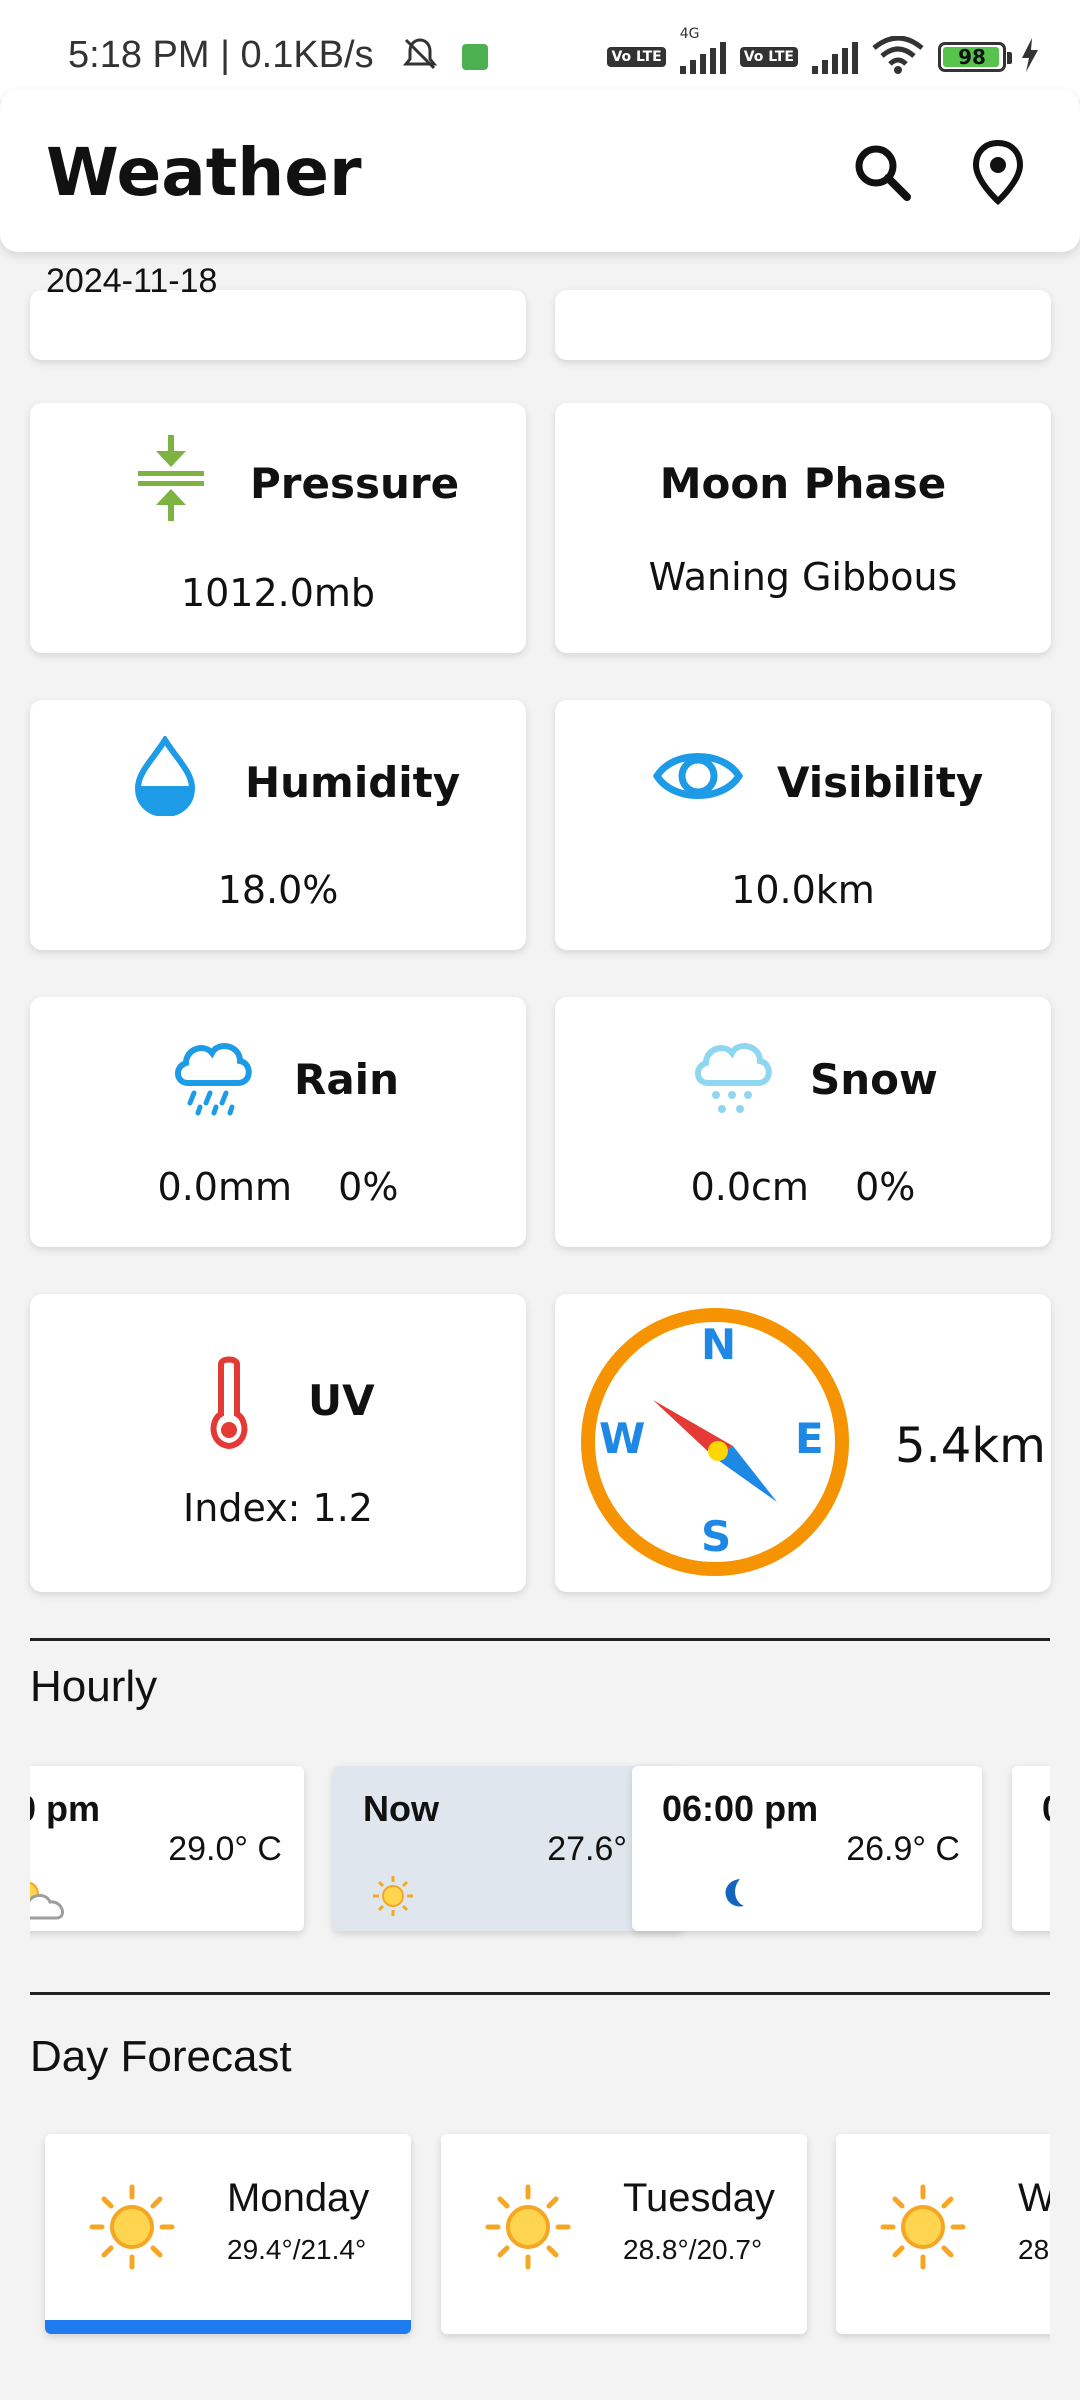 This screenshot has height=2400, width=1080. Describe the element at coordinates (53, 1902) in the screenshot. I see `partly-cloudy-icon` at that location.